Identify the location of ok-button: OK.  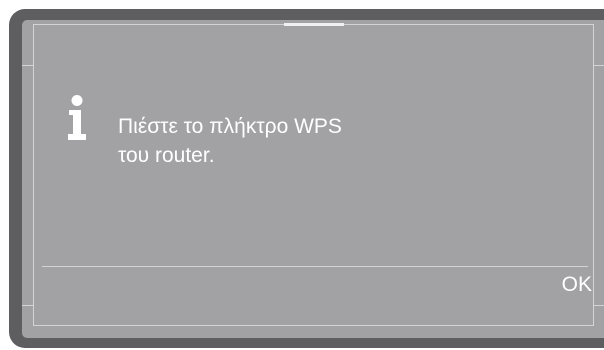
(562, 285).